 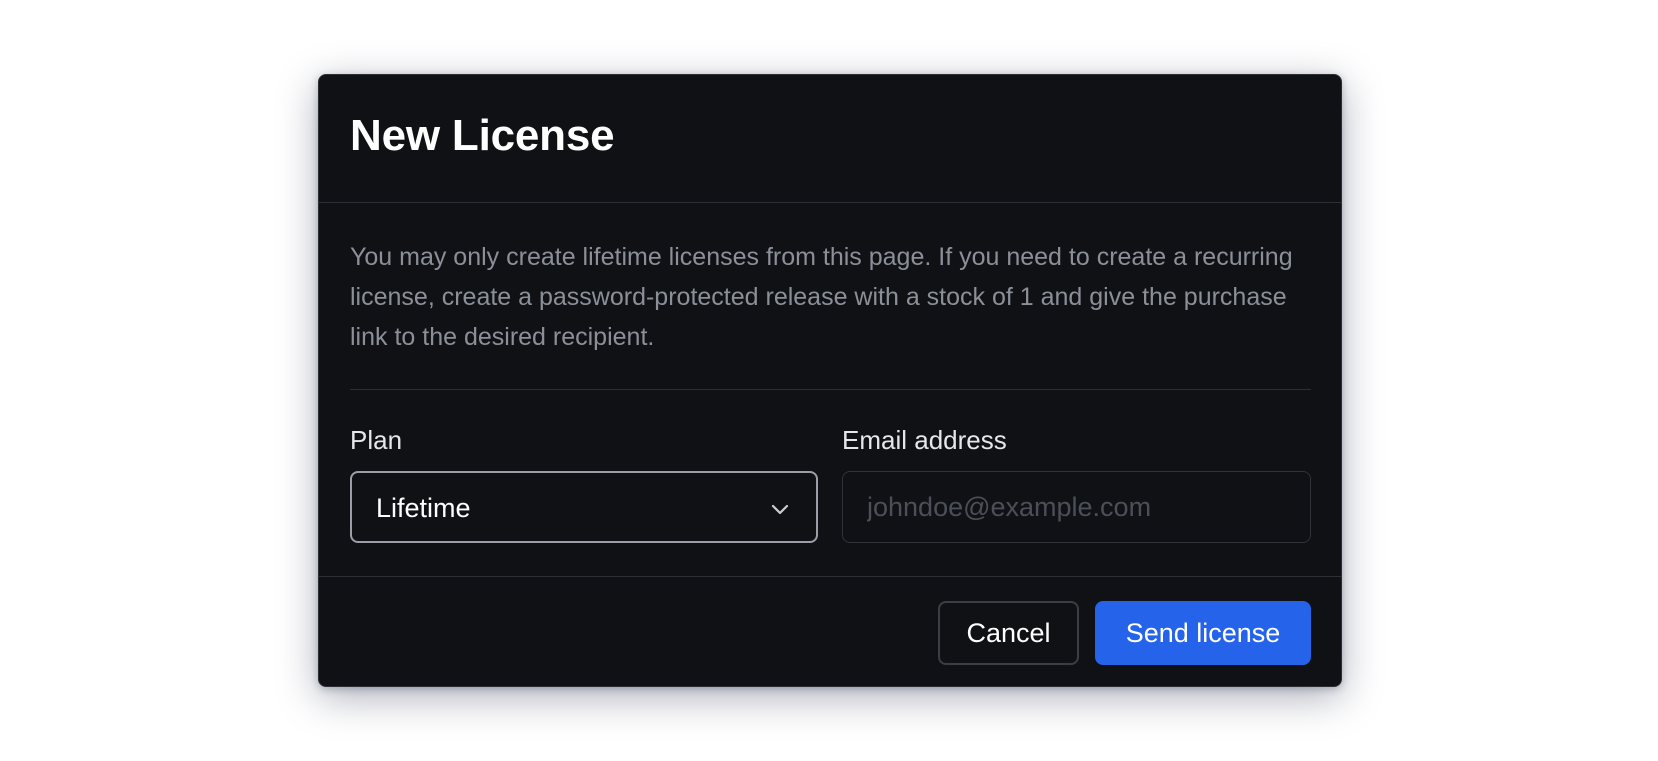 What do you see at coordinates (830, 389) in the screenshot?
I see `divider` at bounding box center [830, 389].